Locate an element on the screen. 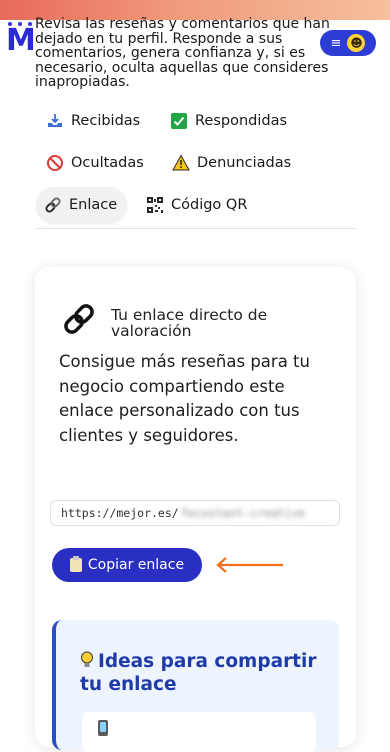 The height and width of the screenshot is (752, 390). share-ideas-box: Ideas para compartir tu enlace is located at coordinates (195, 686).